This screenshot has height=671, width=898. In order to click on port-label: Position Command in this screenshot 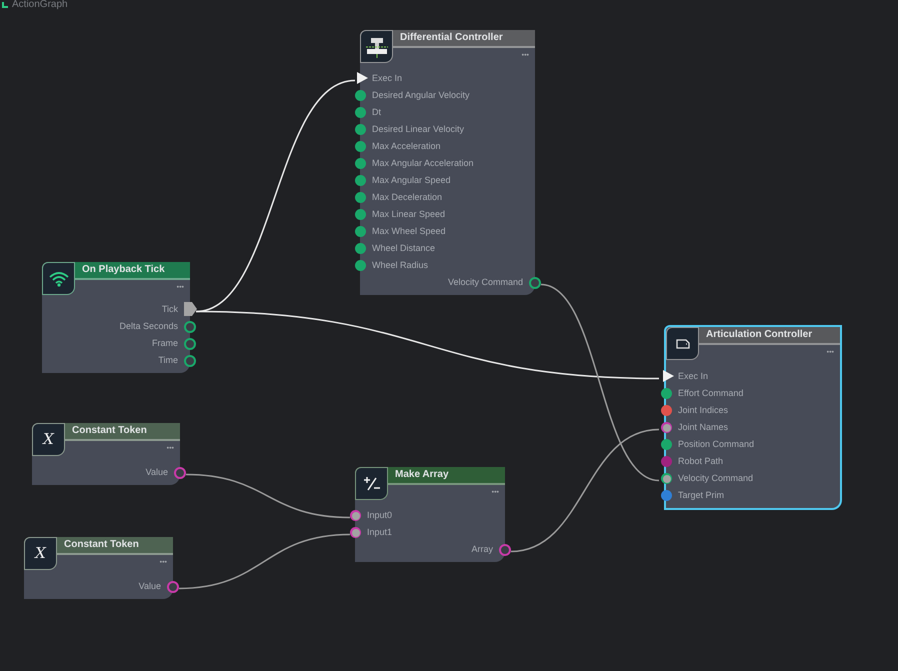, I will do `click(716, 444)`.